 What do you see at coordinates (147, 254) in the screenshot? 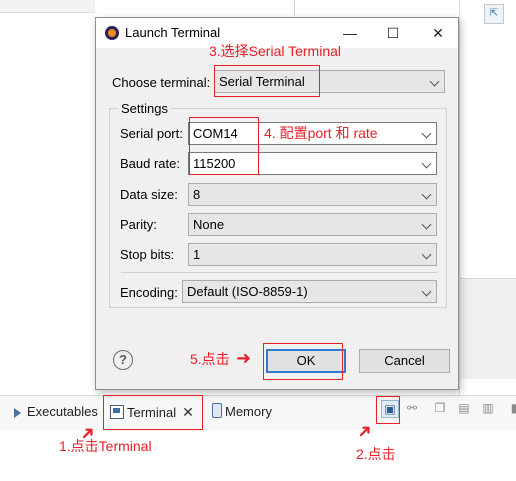
I see `stop-bits-label: Stop bits:` at bounding box center [147, 254].